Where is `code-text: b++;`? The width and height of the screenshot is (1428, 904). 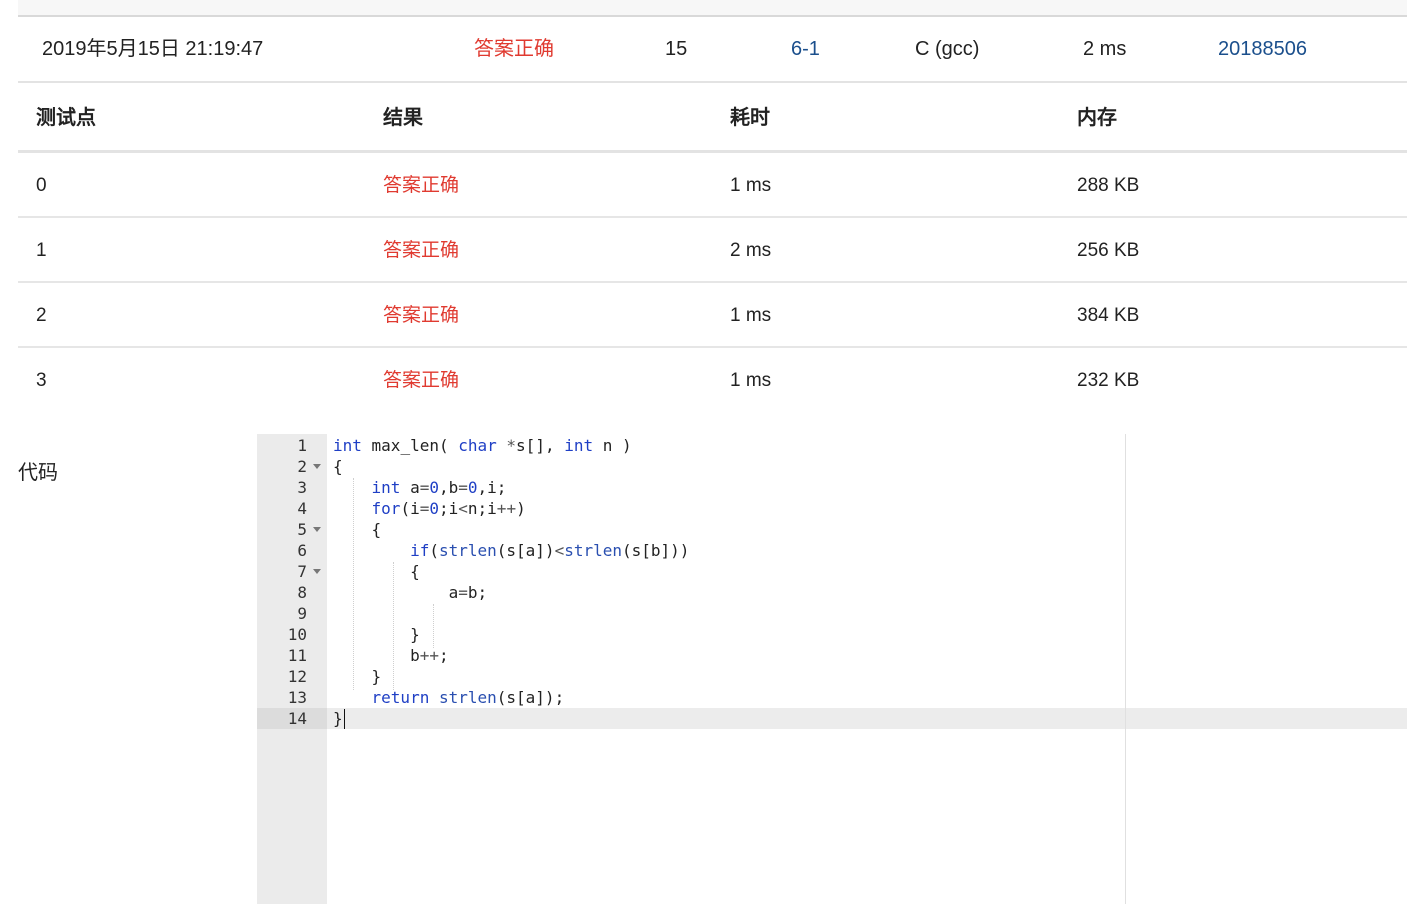
code-text: b++; is located at coordinates (391, 655).